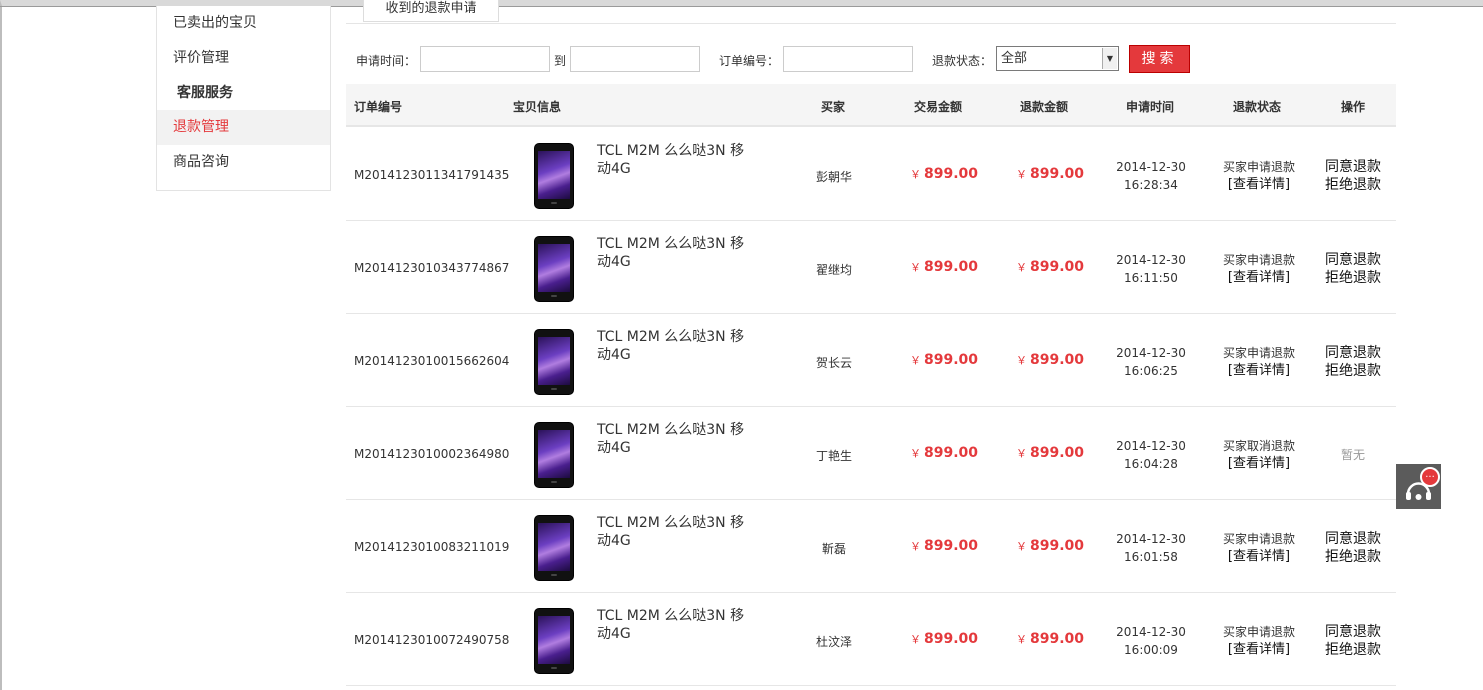 Image resolution: width=1483 pixels, height=690 pixels. What do you see at coordinates (243, 23) in the screenshot?
I see `sidebar-item-sold-items: 已卖出的宝贝` at bounding box center [243, 23].